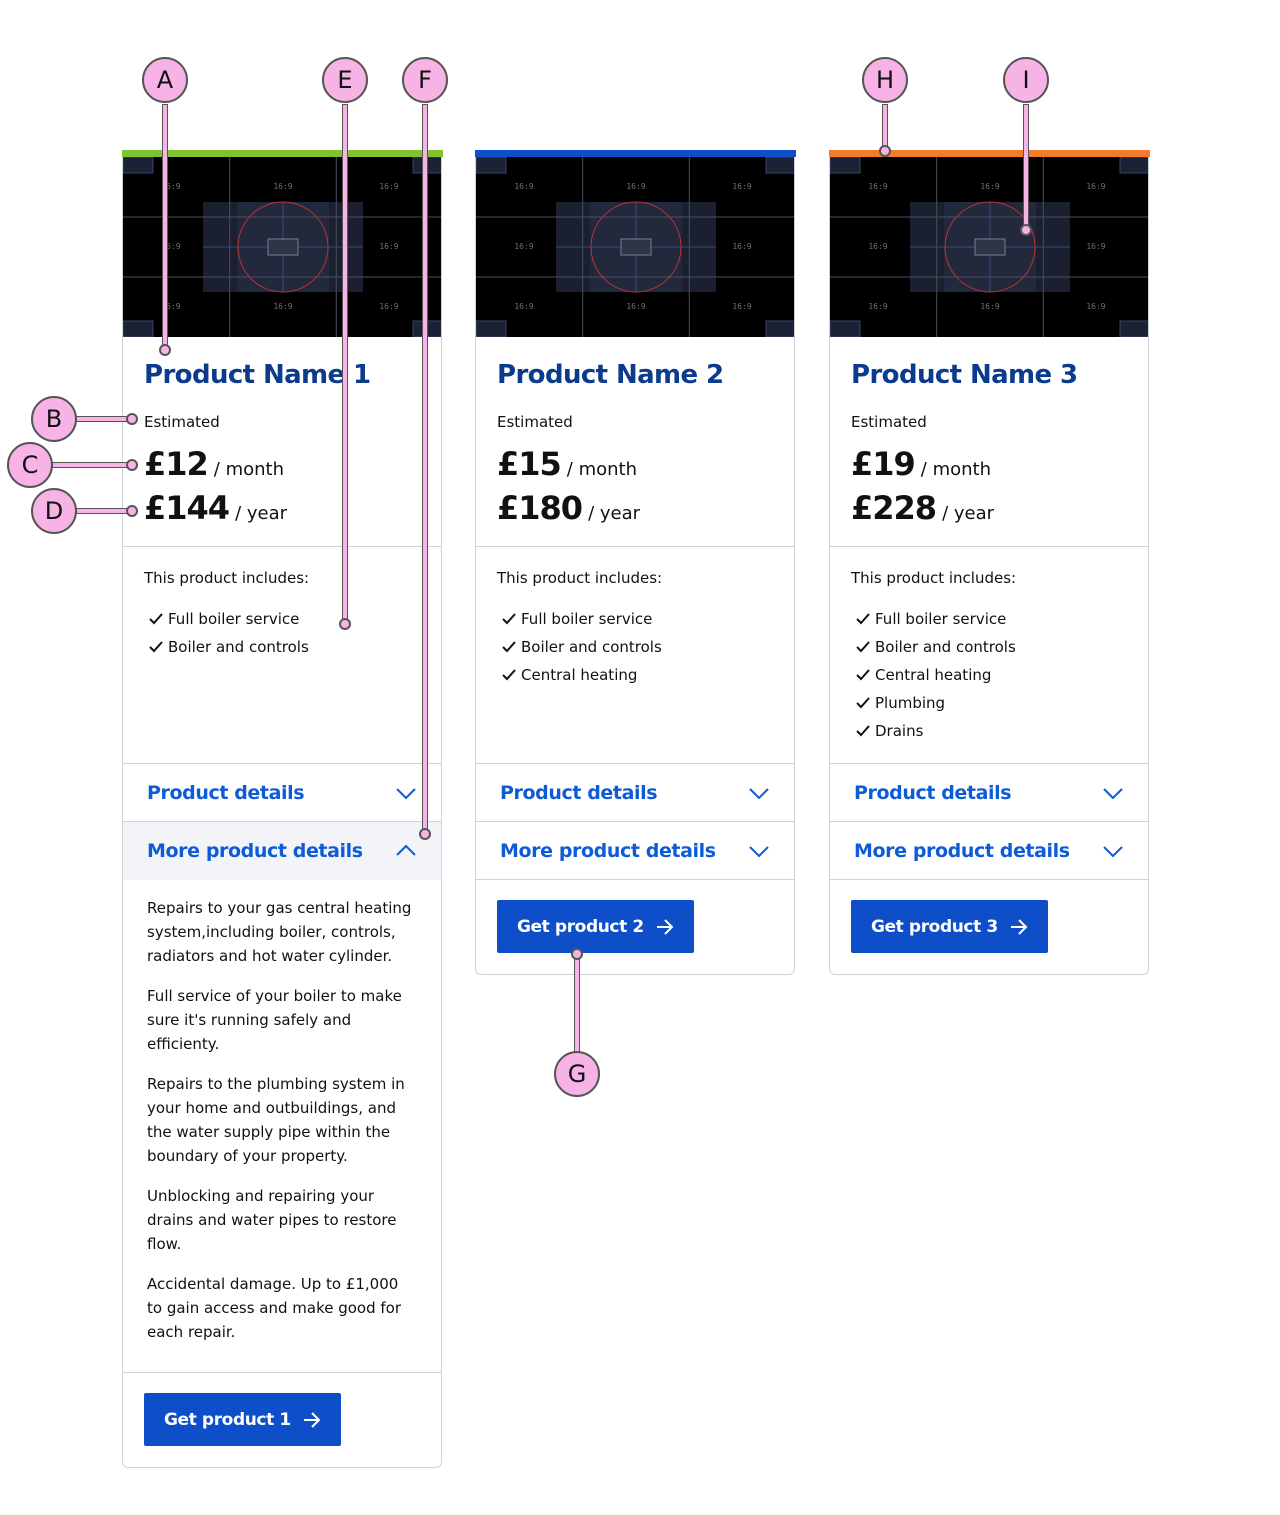 This screenshot has width=1280, height=1515. What do you see at coordinates (883, 464) in the screenshot?
I see `monthly-amount: £19` at bounding box center [883, 464].